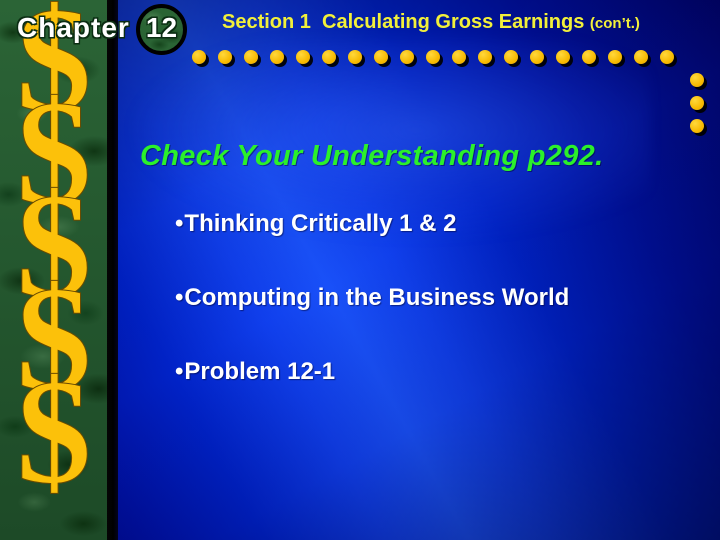  What do you see at coordinates (161, 27) in the screenshot?
I see `chapter-number: 12` at bounding box center [161, 27].